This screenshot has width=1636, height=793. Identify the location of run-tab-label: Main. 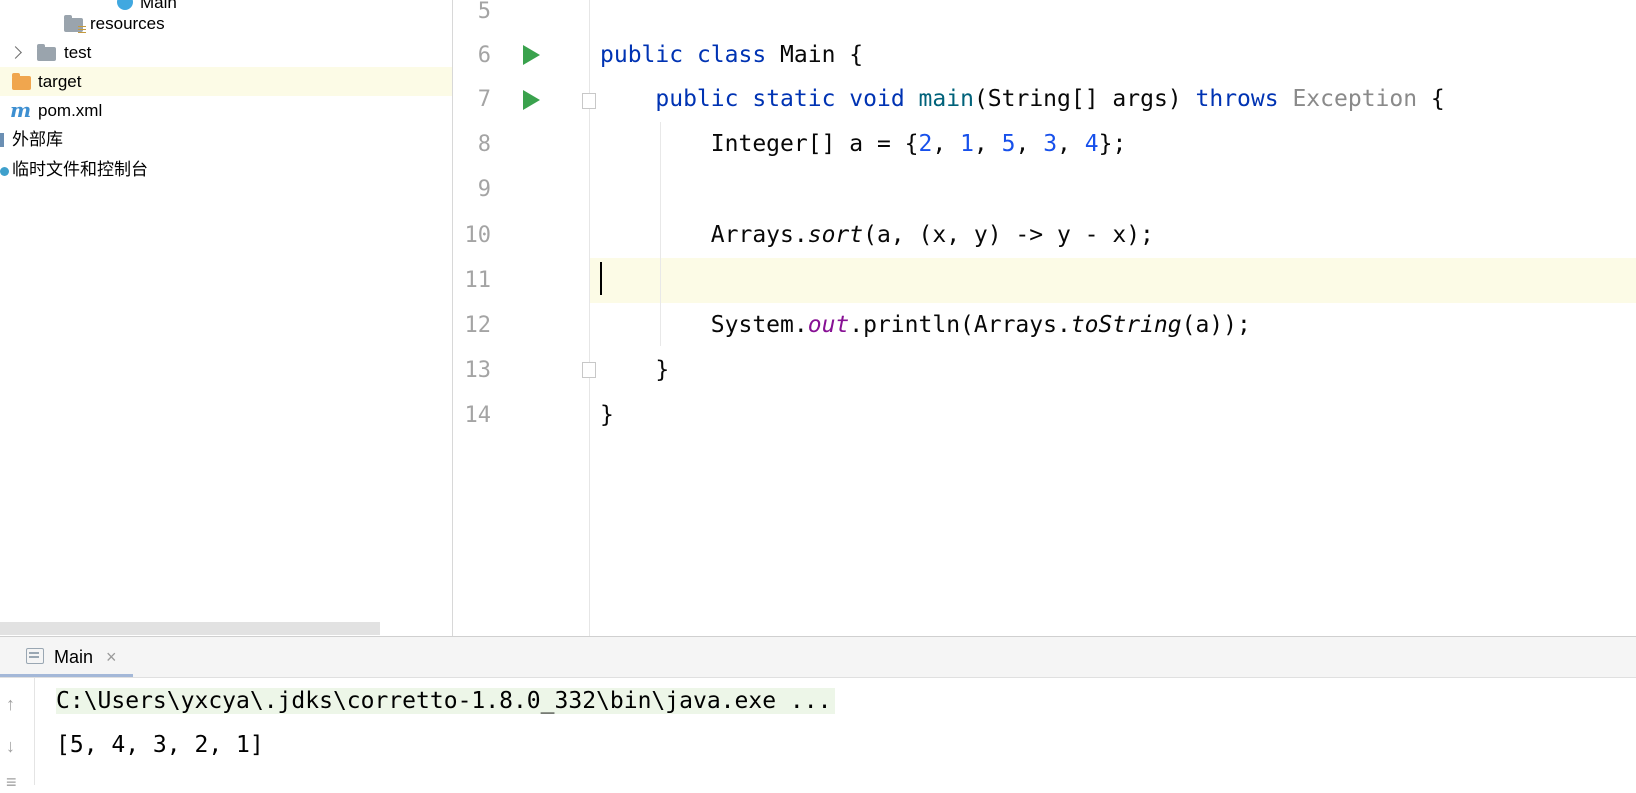
(74, 657).